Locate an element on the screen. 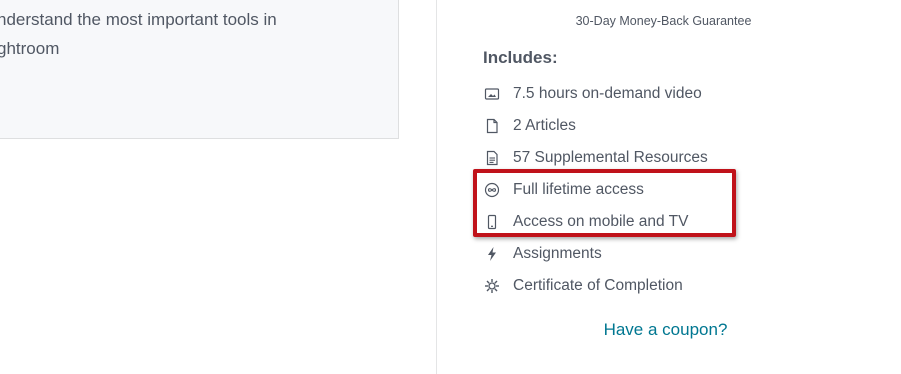 This screenshot has width=901, height=374. infinity-icon is located at coordinates (492, 190).